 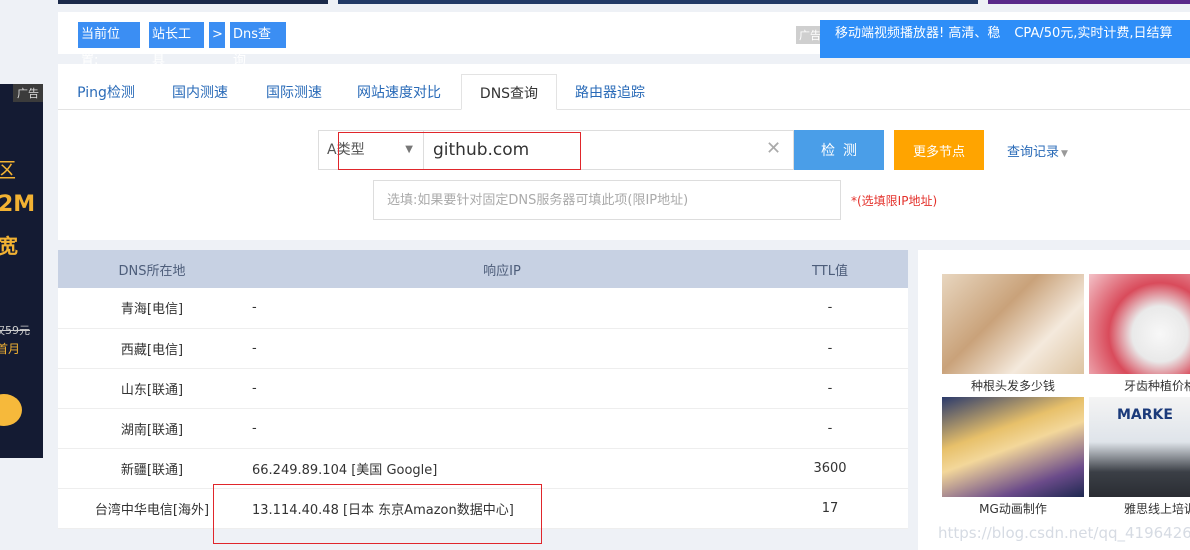 I want to click on table-row: 西藏[电信] - -, so click(x=483, y=348).